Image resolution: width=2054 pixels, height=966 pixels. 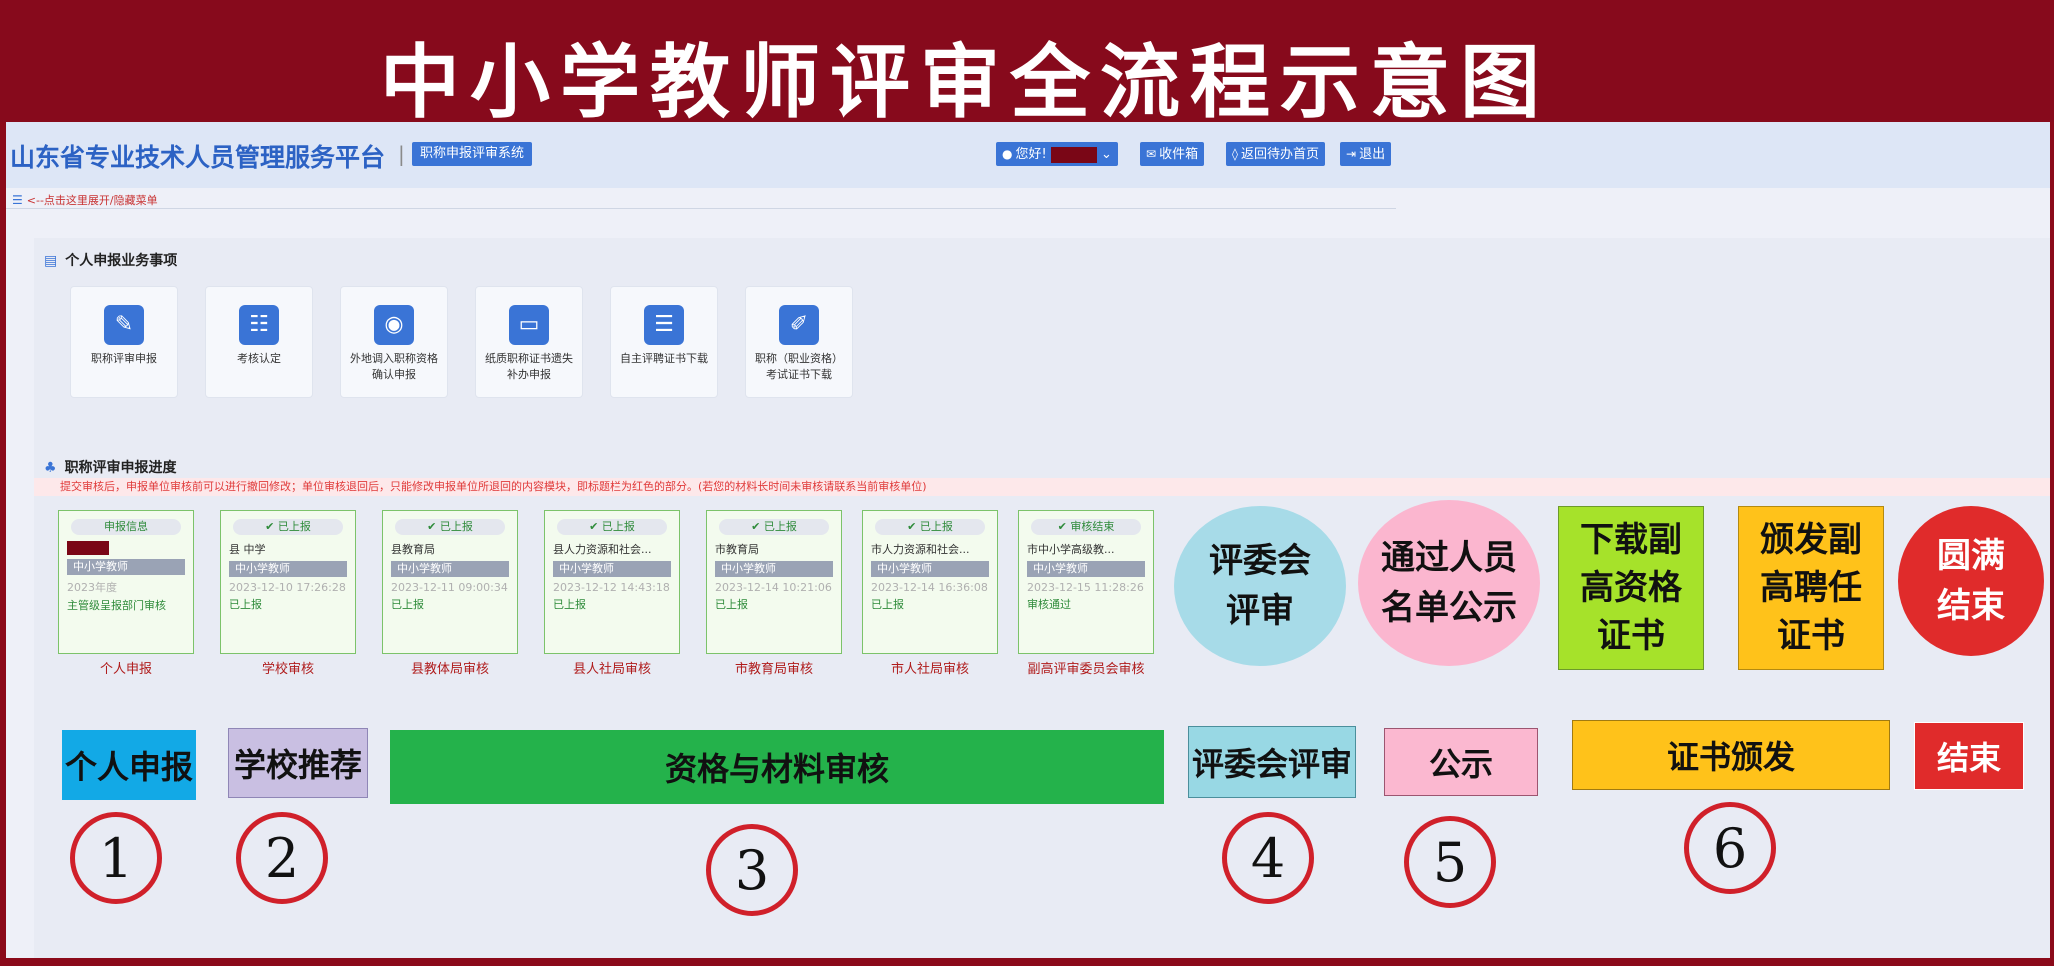 I want to click on card-status-header: ✔ 审核结束, so click(x=1086, y=527).